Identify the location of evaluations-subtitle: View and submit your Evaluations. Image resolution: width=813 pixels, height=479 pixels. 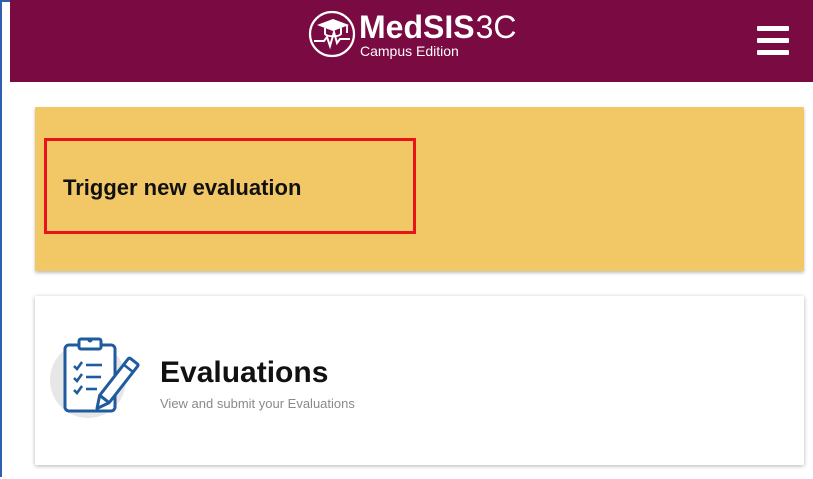
(257, 403).